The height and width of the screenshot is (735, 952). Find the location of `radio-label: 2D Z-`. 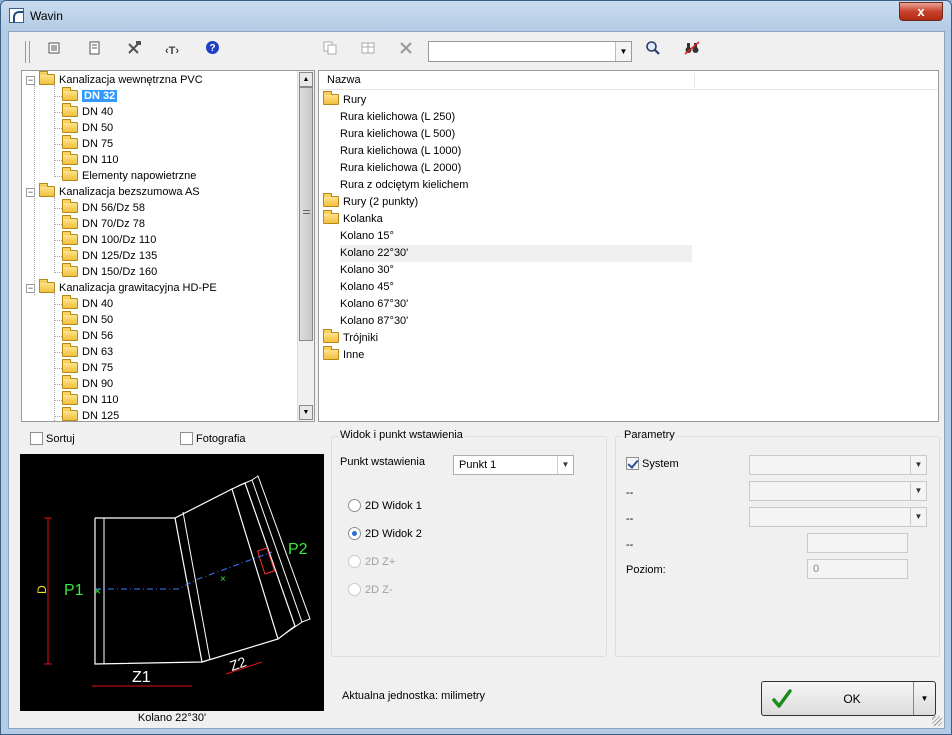

radio-label: 2D Z- is located at coordinates (379, 590).